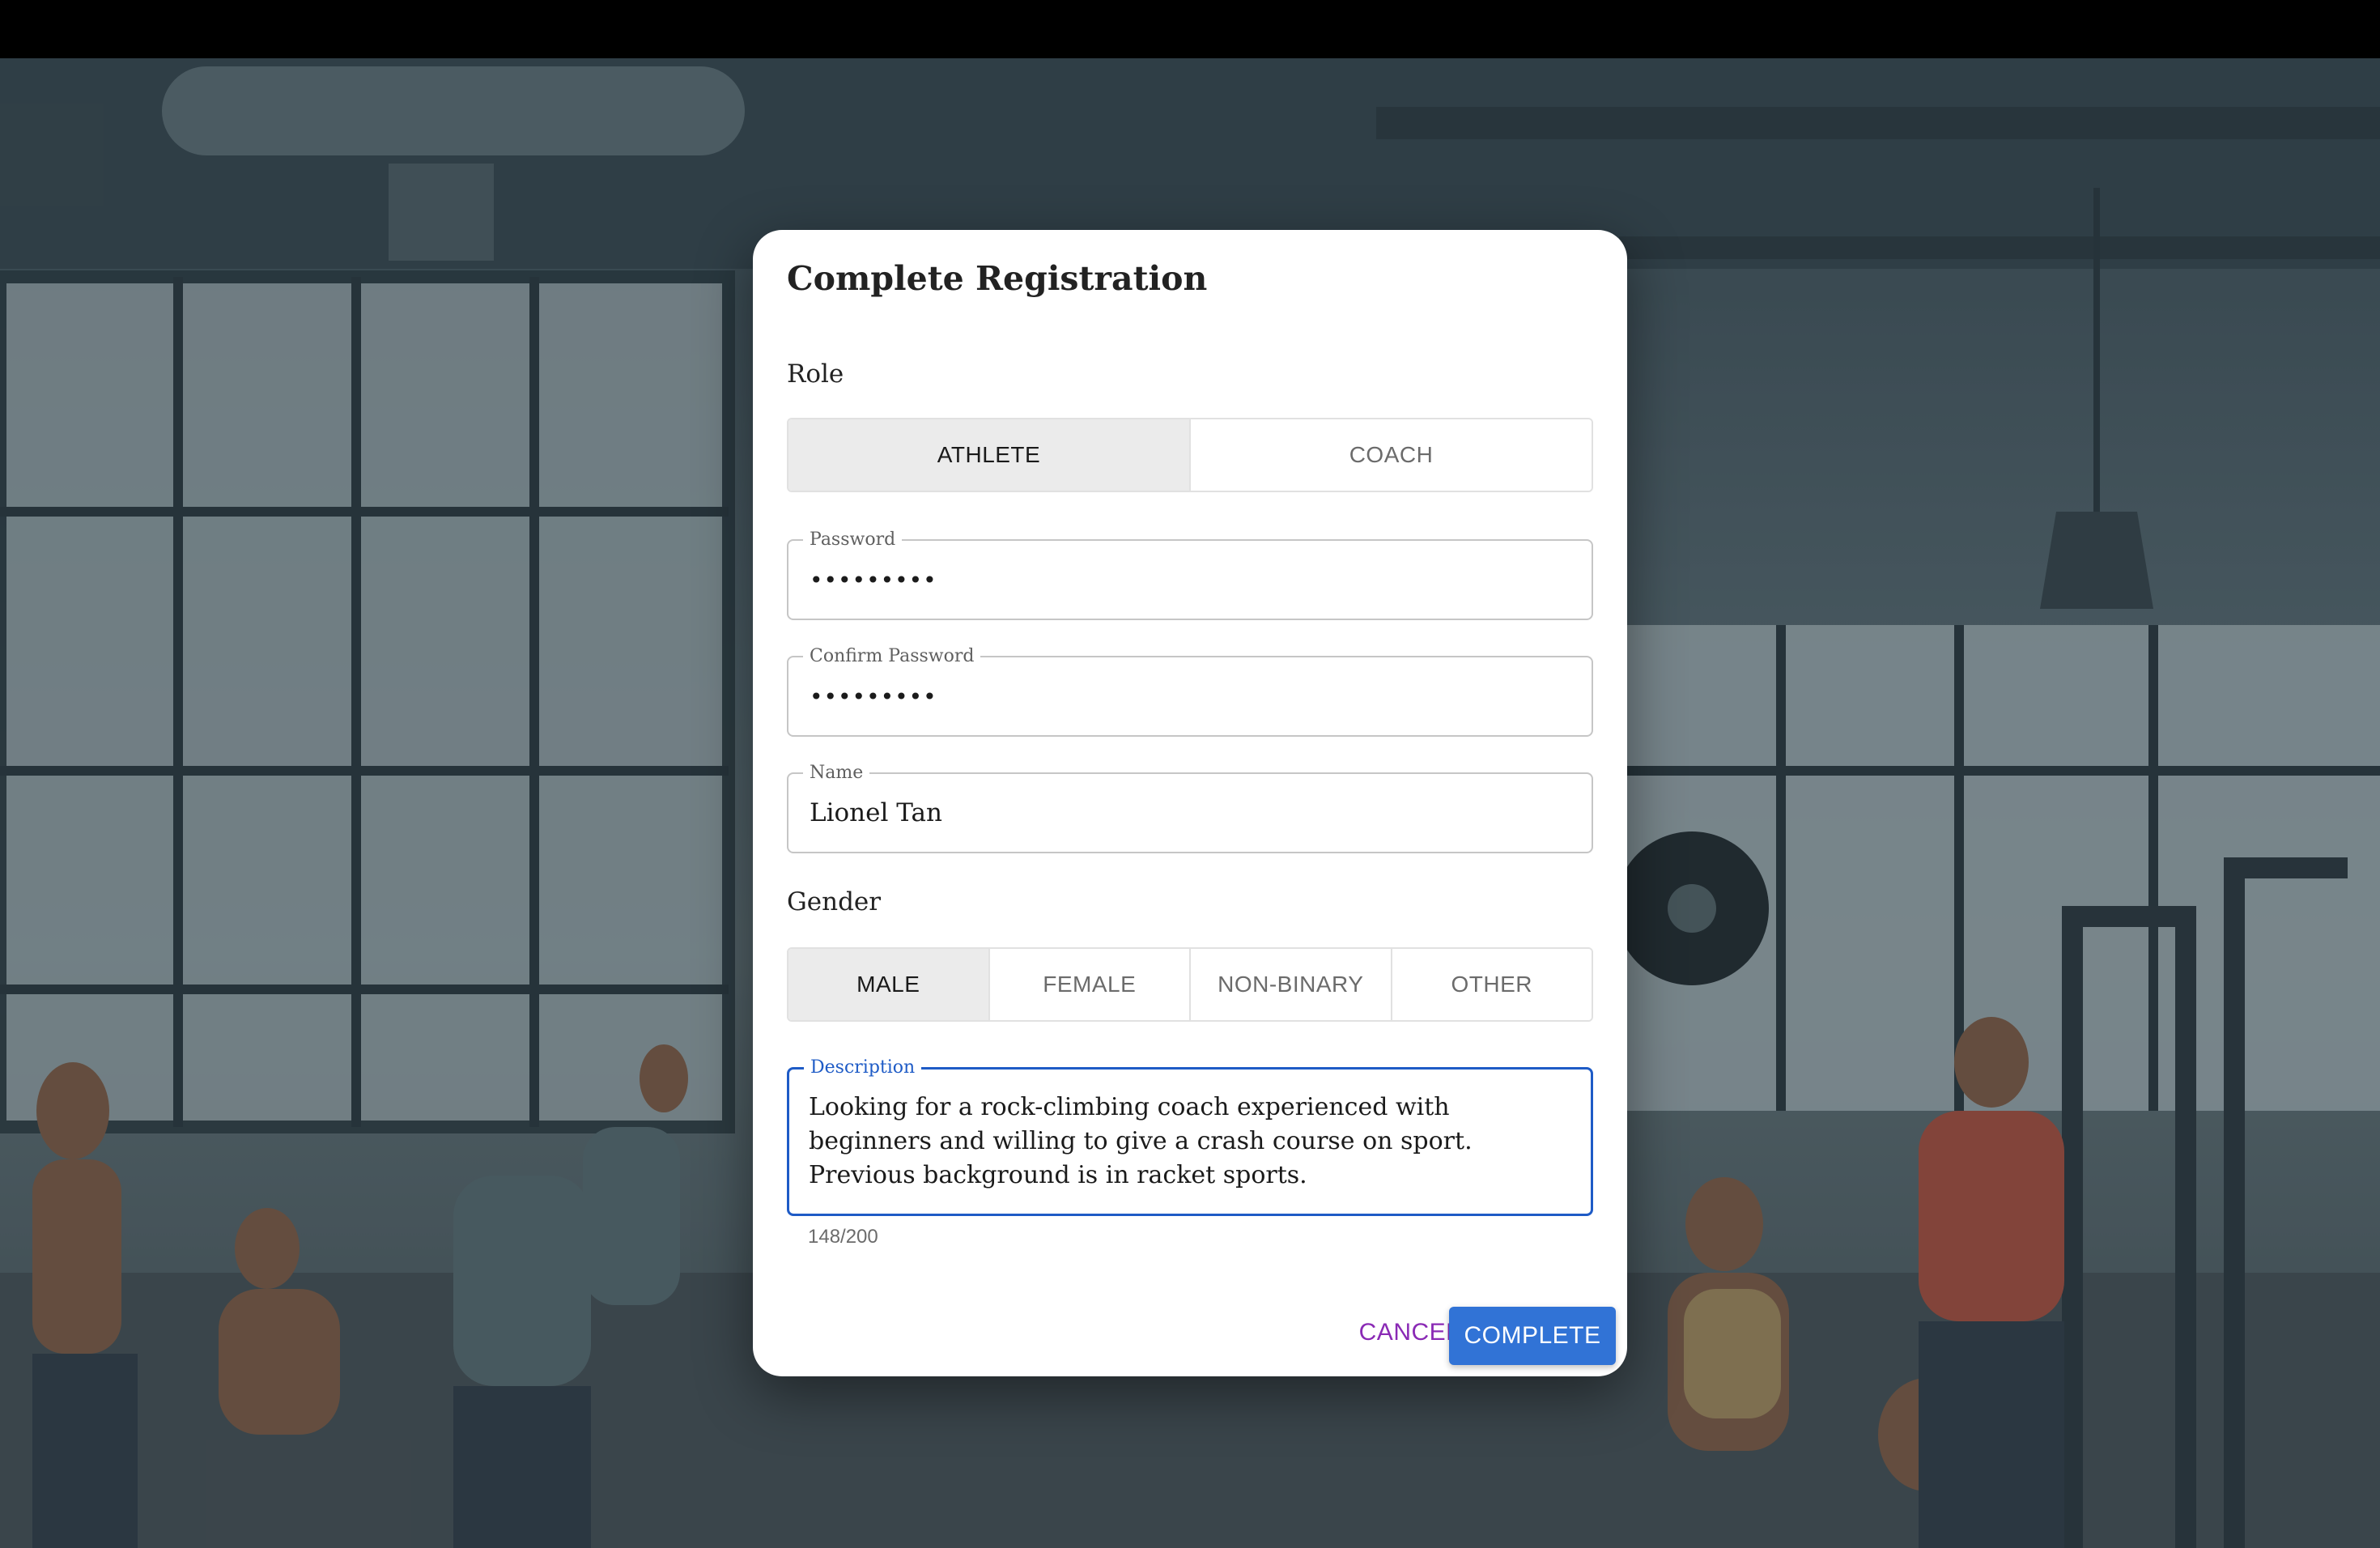 Image resolution: width=2380 pixels, height=1548 pixels. Describe the element at coordinates (889, 984) in the screenshot. I see `gender-option-male: MALE` at that location.